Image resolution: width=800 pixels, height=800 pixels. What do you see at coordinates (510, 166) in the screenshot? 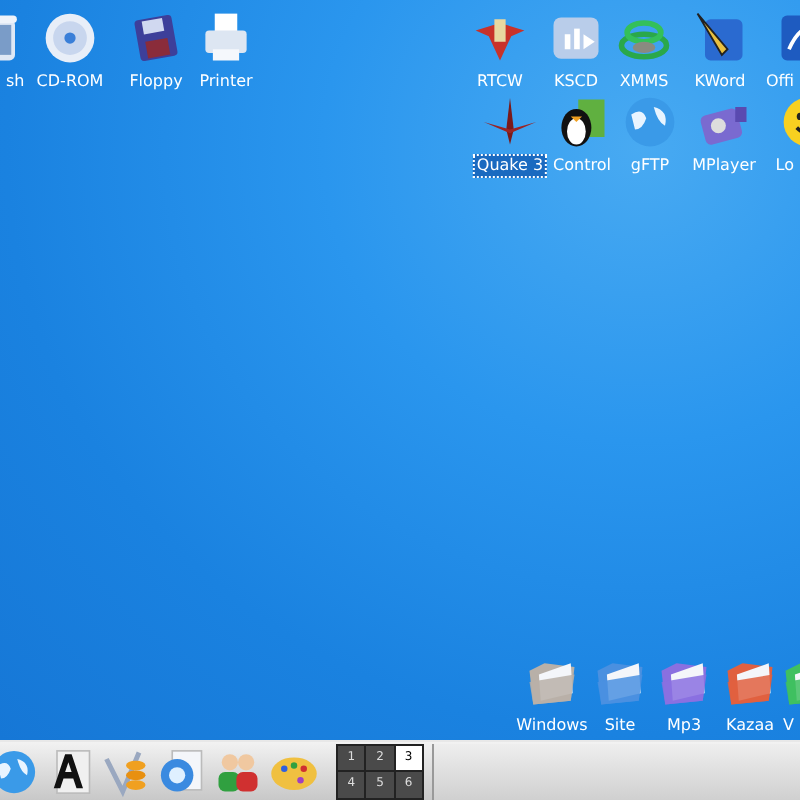
I see `icon-label: Quake 3` at bounding box center [510, 166].